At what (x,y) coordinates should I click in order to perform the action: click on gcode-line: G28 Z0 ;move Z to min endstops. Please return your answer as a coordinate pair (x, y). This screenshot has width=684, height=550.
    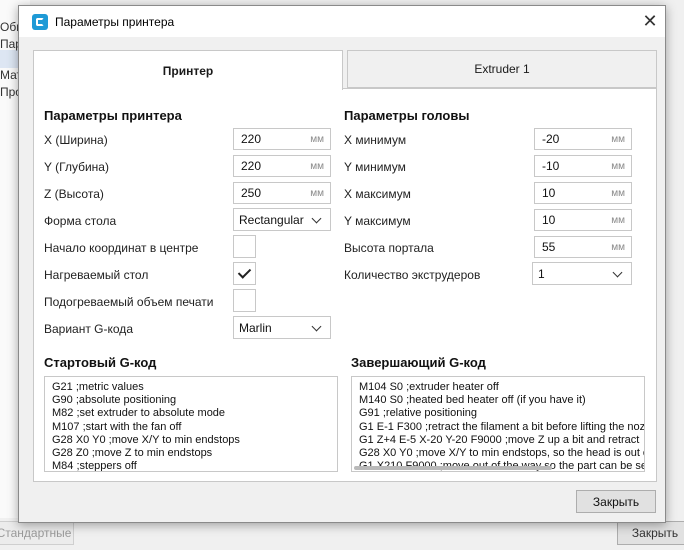
    Looking at the image, I should click on (132, 453).